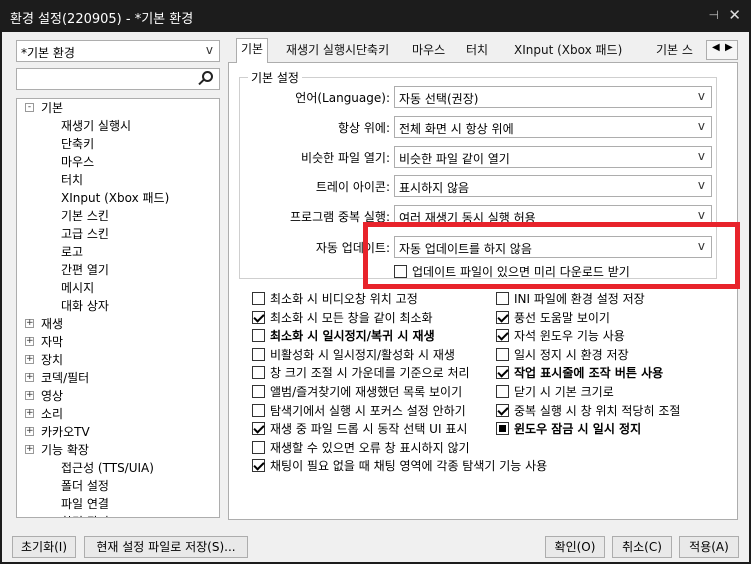 The image size is (751, 564). Describe the element at coordinates (553, 127) in the screenshot. I see `setting-select: 전체 화면 시 항상 위에 v` at that location.